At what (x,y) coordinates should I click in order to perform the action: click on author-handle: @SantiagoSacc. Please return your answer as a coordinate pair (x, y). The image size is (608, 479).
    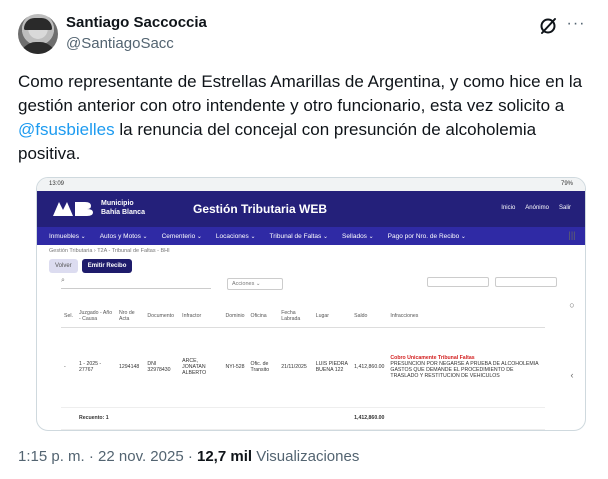
    Looking at the image, I should click on (120, 43).